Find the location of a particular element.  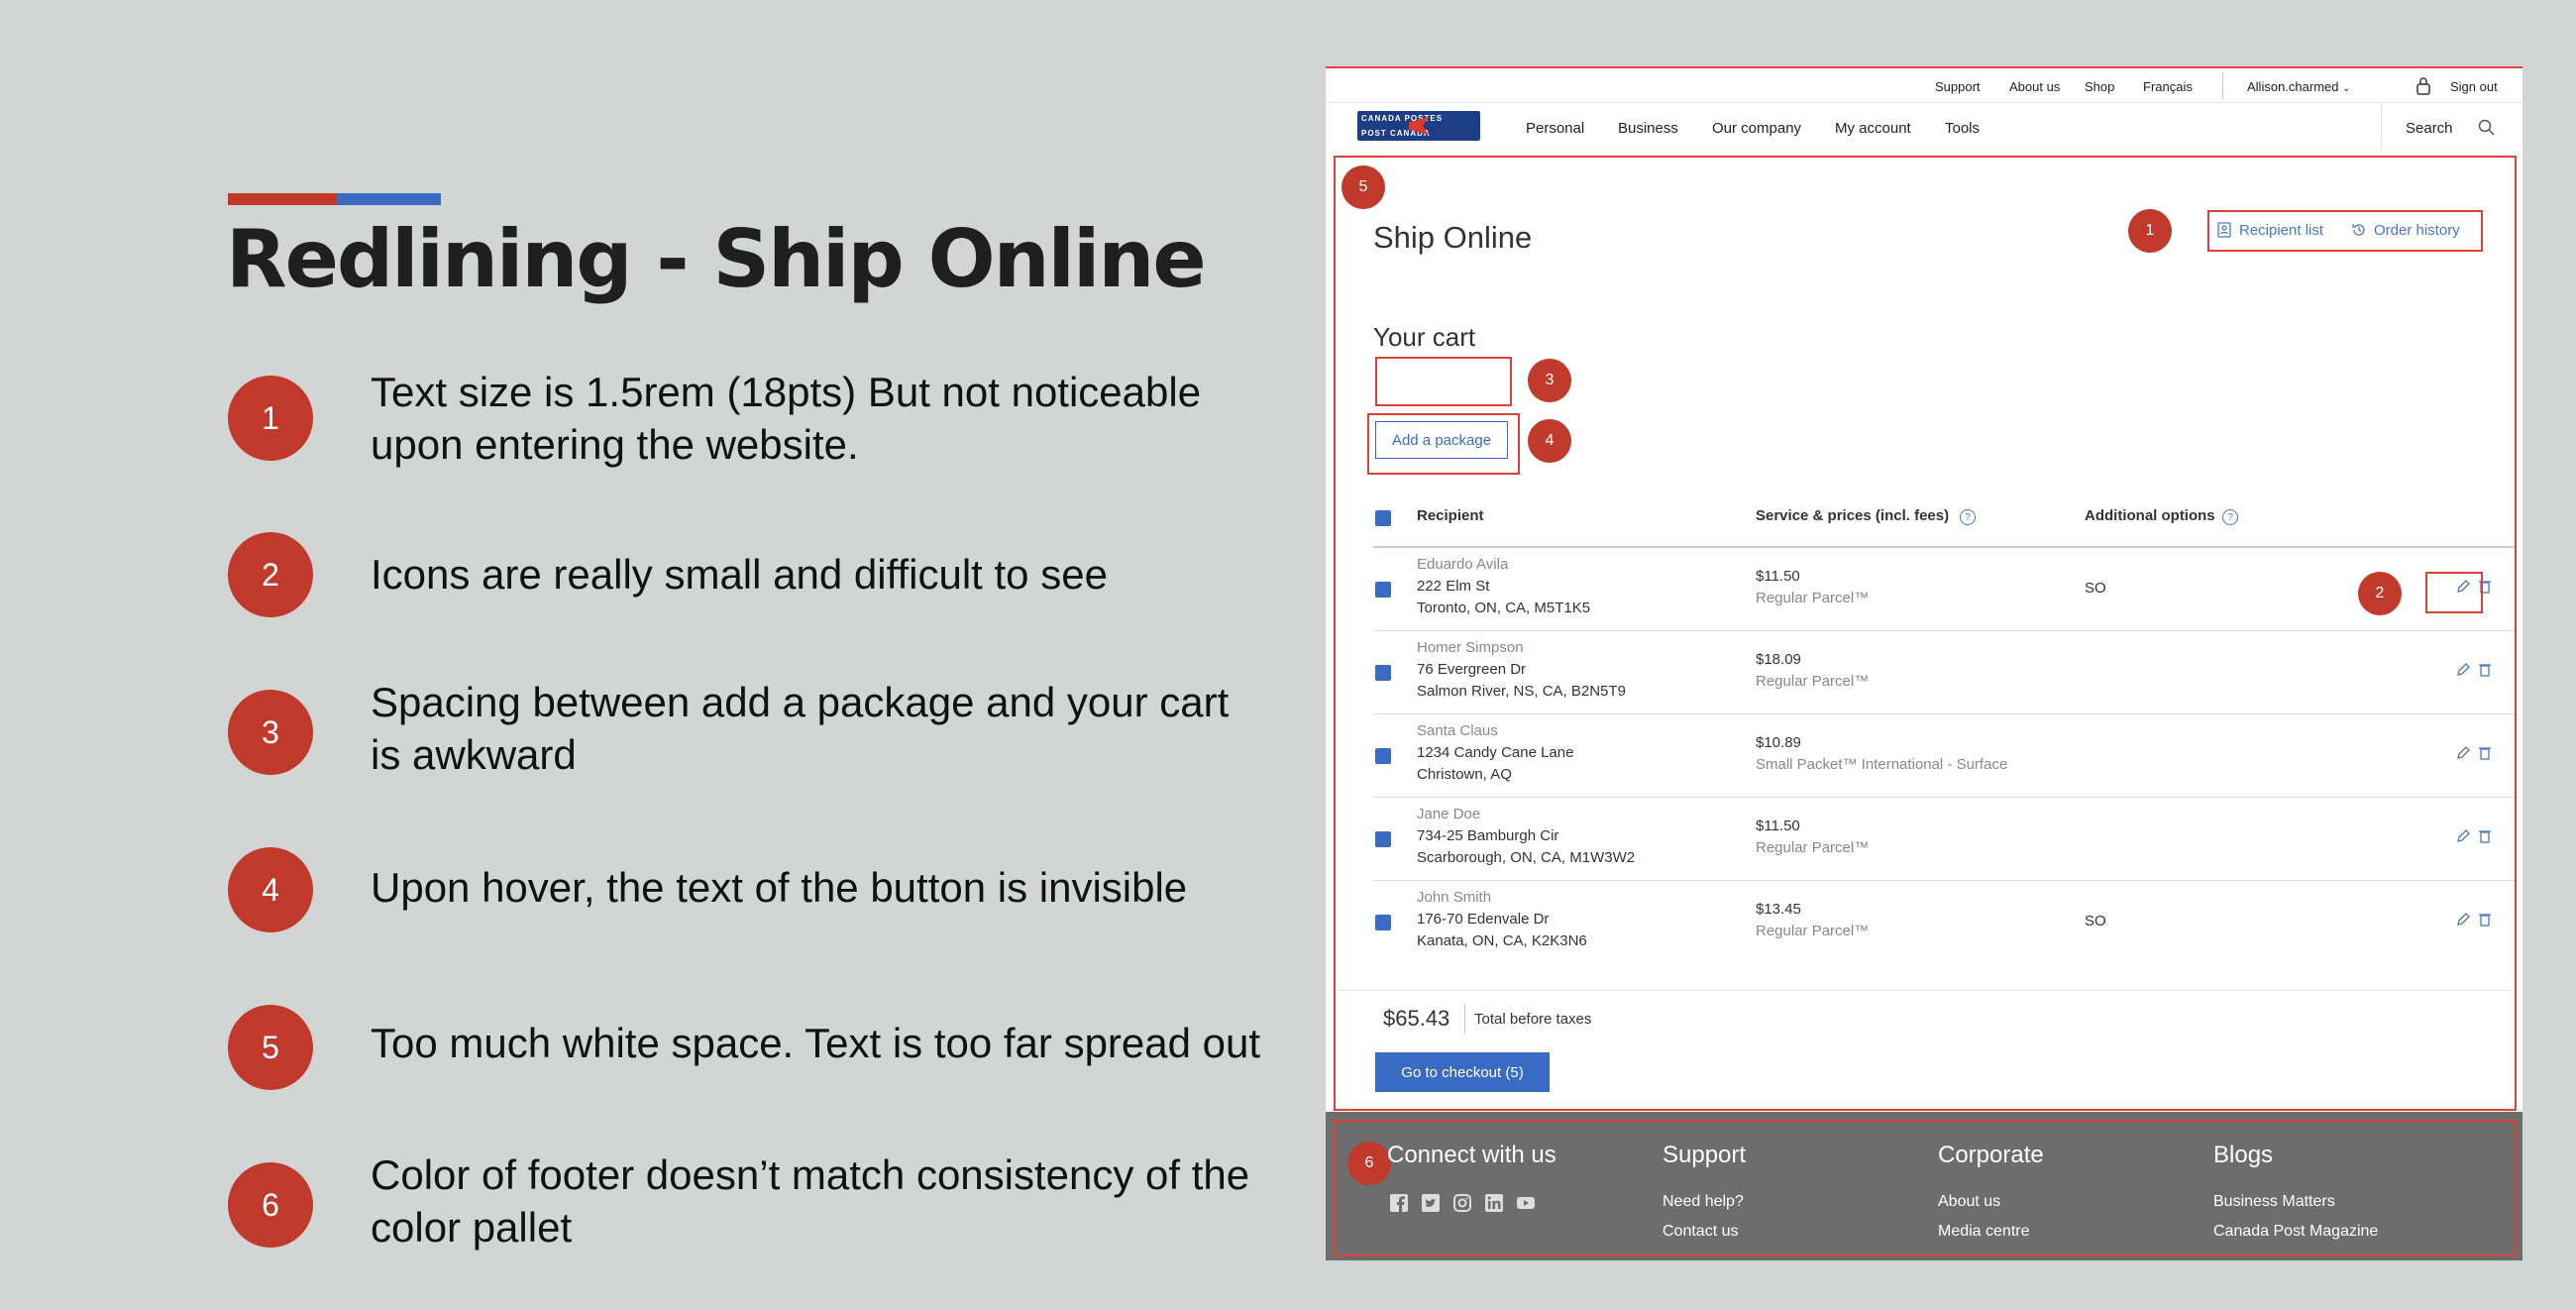

chevron-down-icon: ⌄ is located at coordinates (2346, 88).